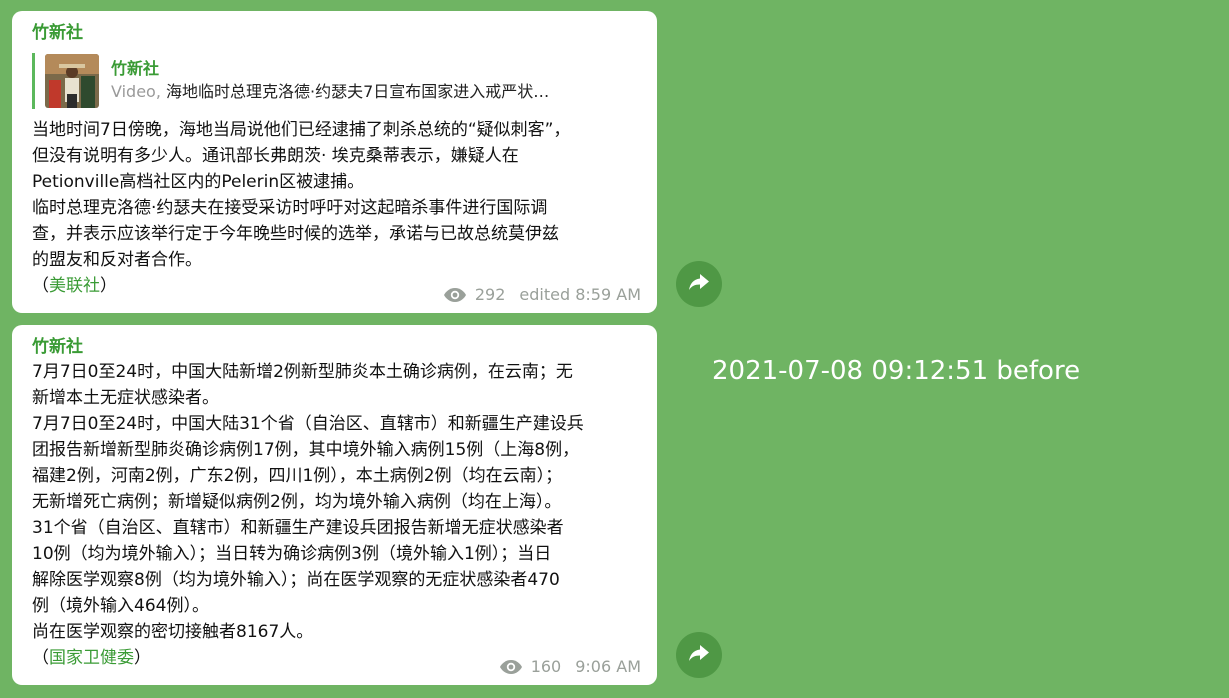 The width and height of the screenshot is (1229, 698). Describe the element at coordinates (125, 398) in the screenshot. I see `text-line: 新增本土无症状感染者。` at that location.